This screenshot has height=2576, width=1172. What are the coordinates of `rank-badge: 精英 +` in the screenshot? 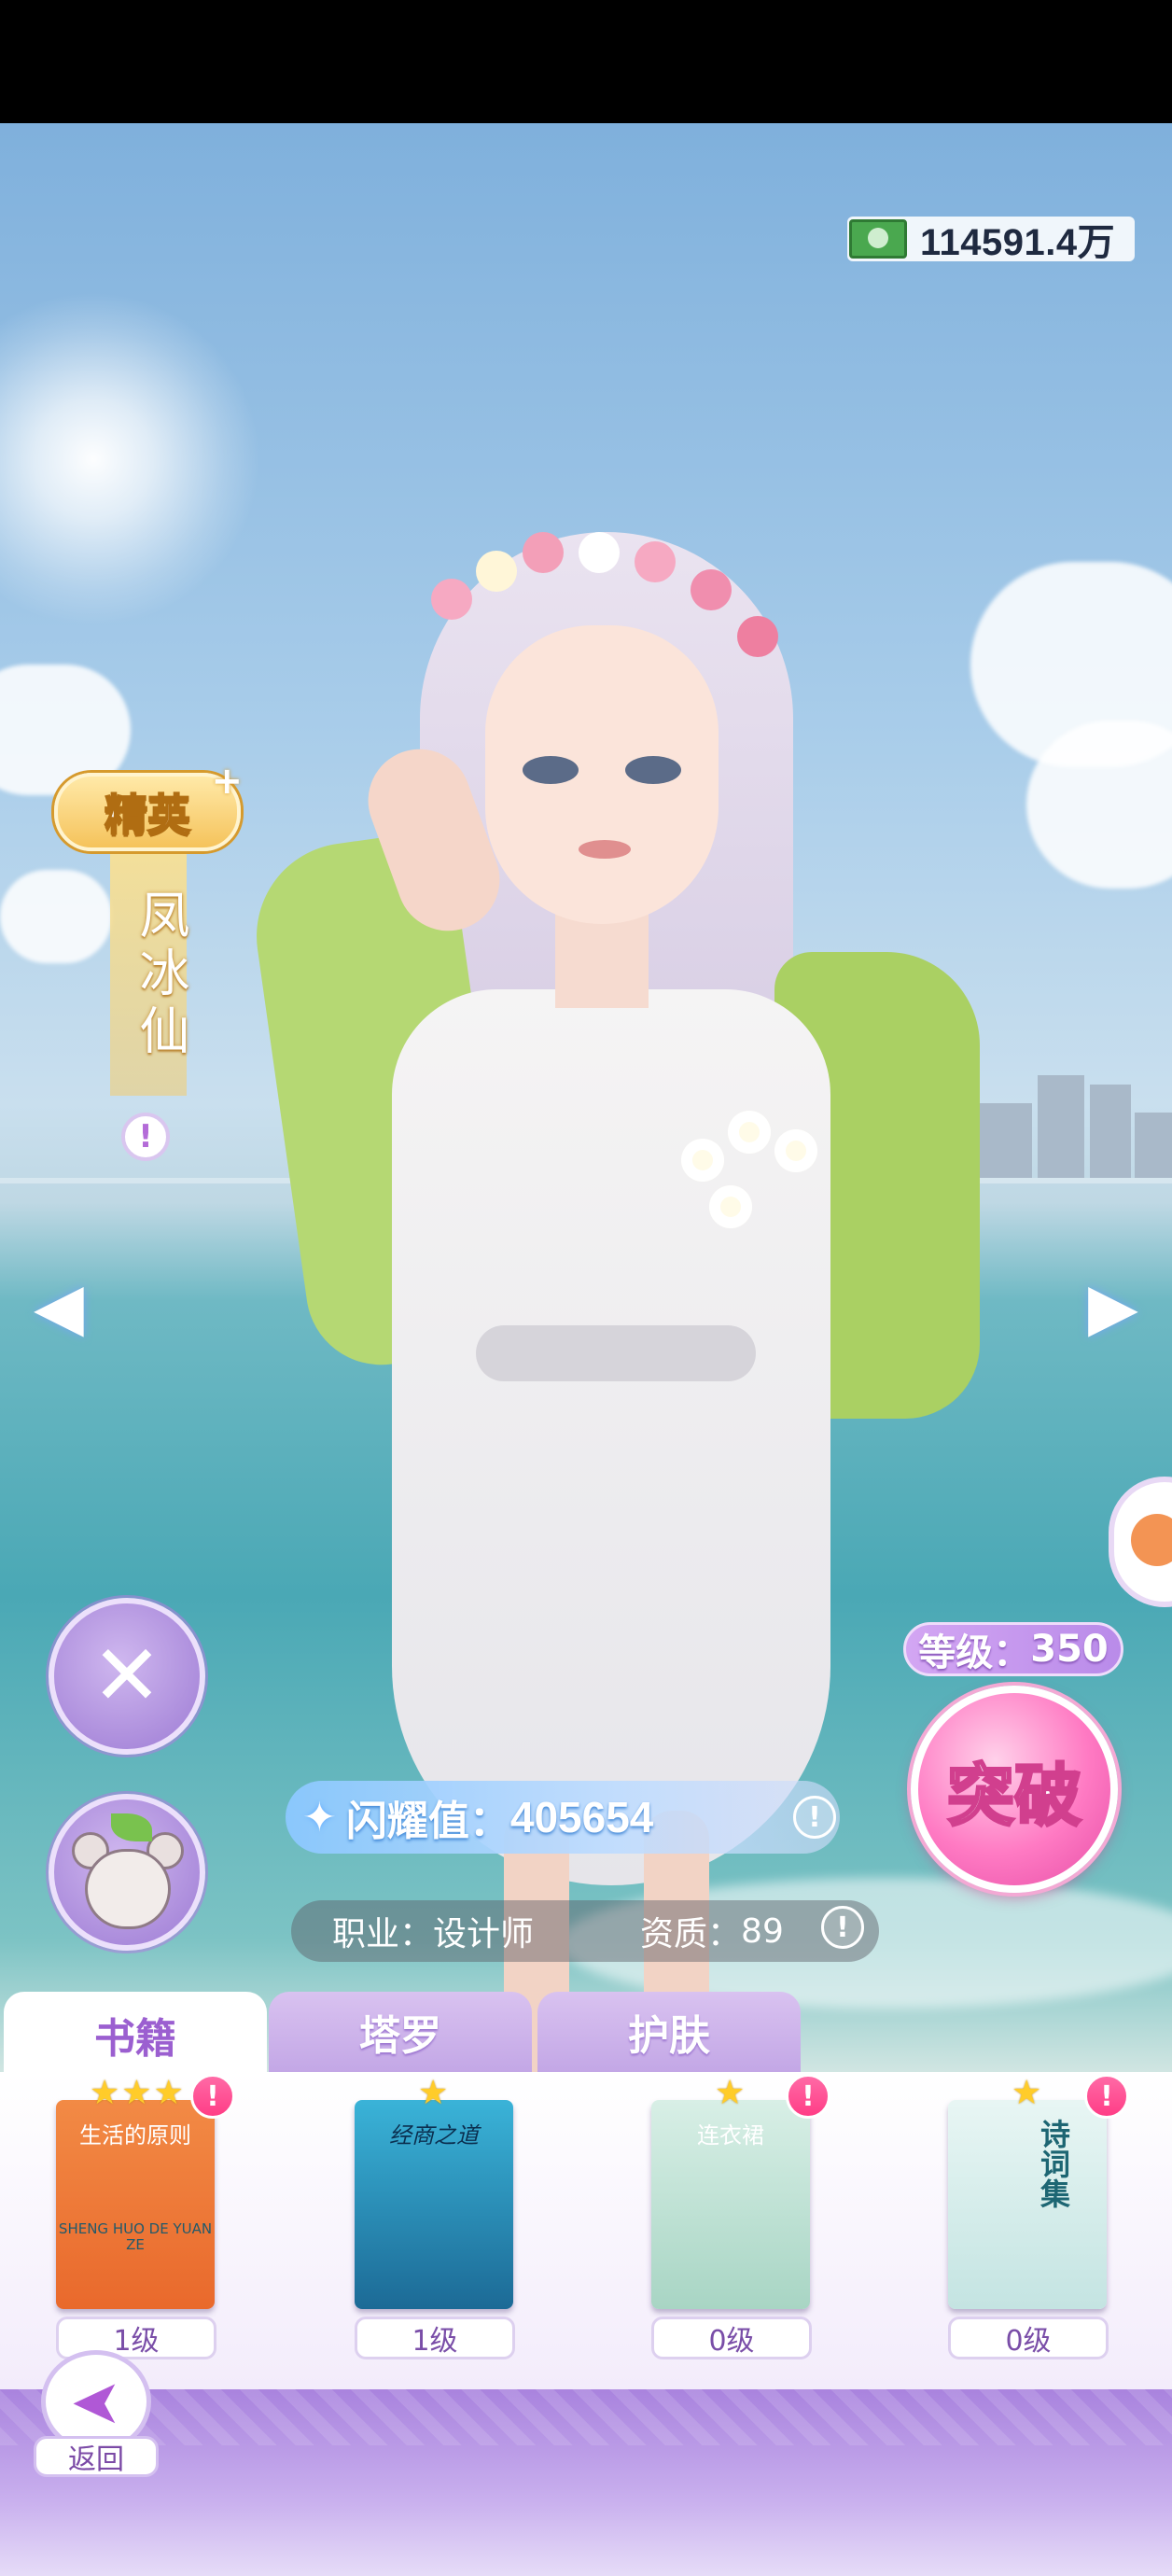 It's located at (148, 805).